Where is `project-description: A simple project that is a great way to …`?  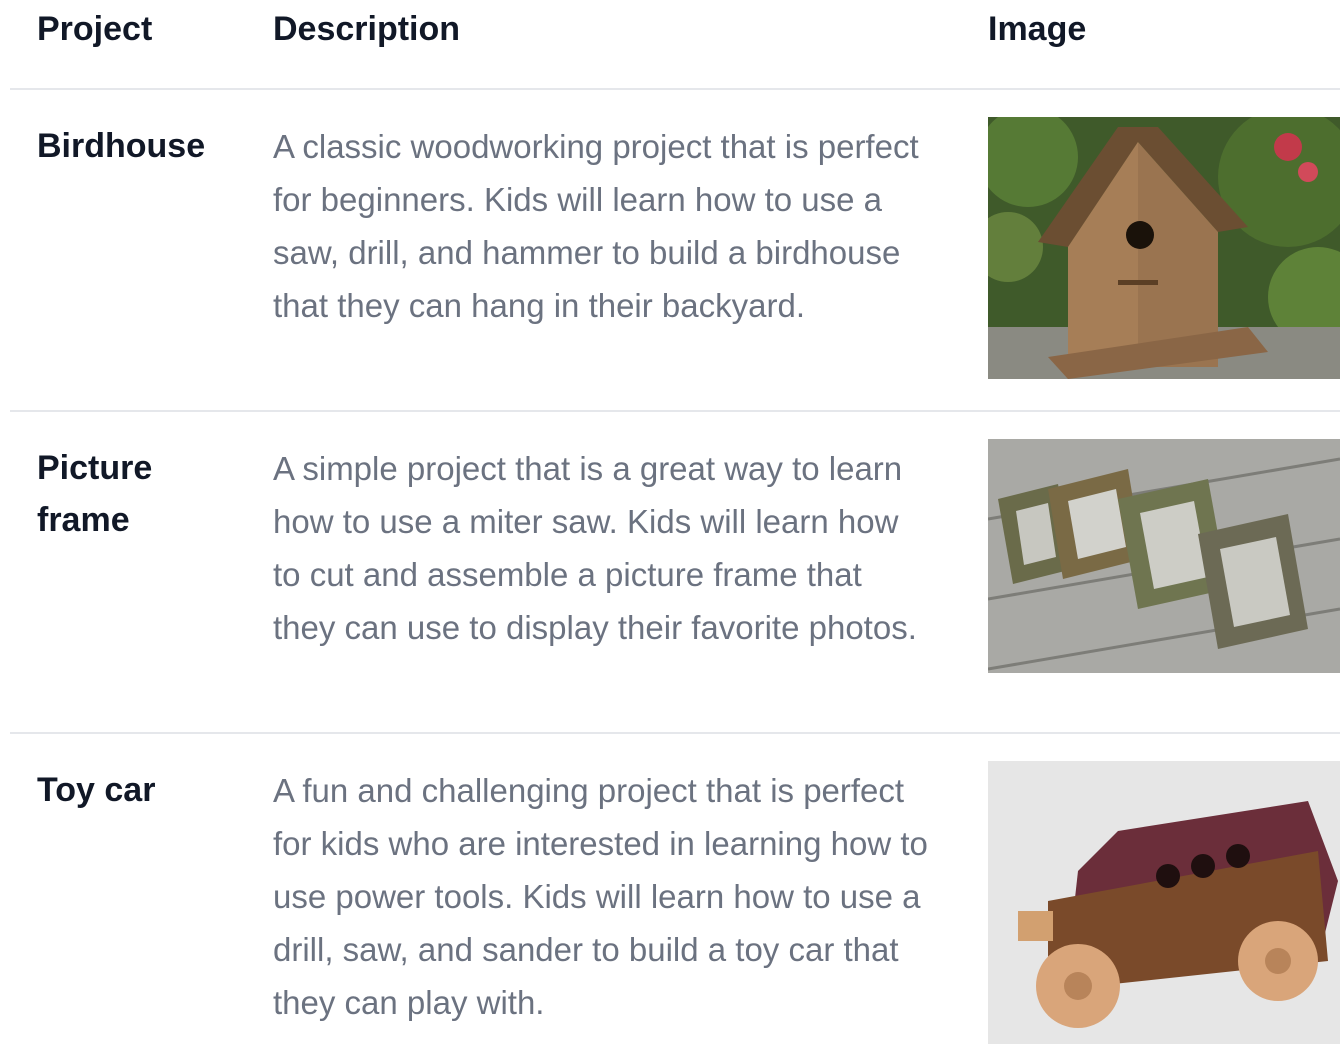
project-description: A simple project that is a great way to … is located at coordinates (595, 548).